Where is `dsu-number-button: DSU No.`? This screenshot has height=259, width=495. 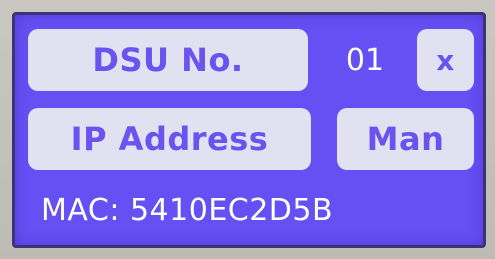 dsu-number-button: DSU No. is located at coordinates (168, 60).